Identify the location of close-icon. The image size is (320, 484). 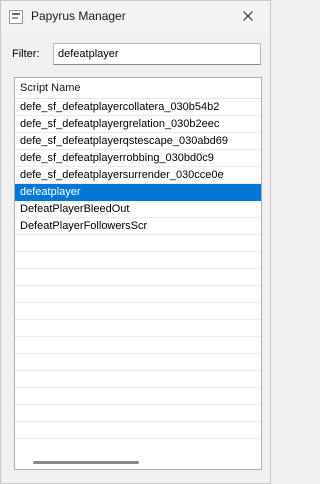
(248, 16).